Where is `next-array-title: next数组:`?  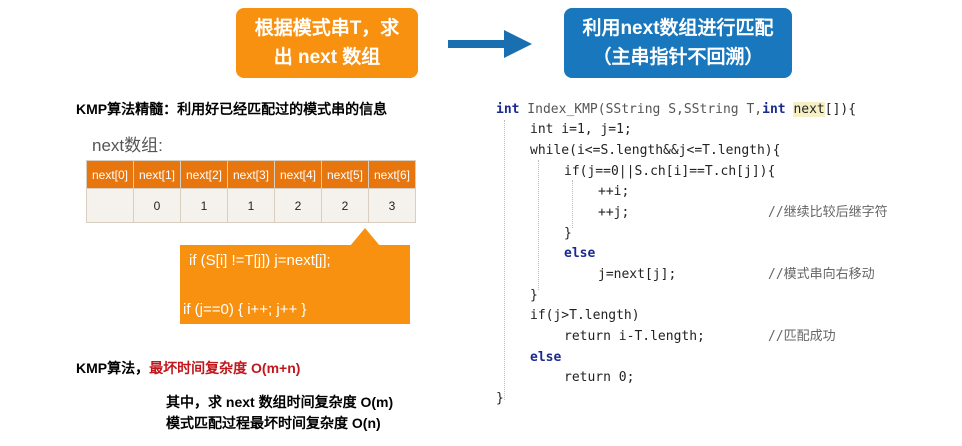
next-array-title: next数组: is located at coordinates (127, 145).